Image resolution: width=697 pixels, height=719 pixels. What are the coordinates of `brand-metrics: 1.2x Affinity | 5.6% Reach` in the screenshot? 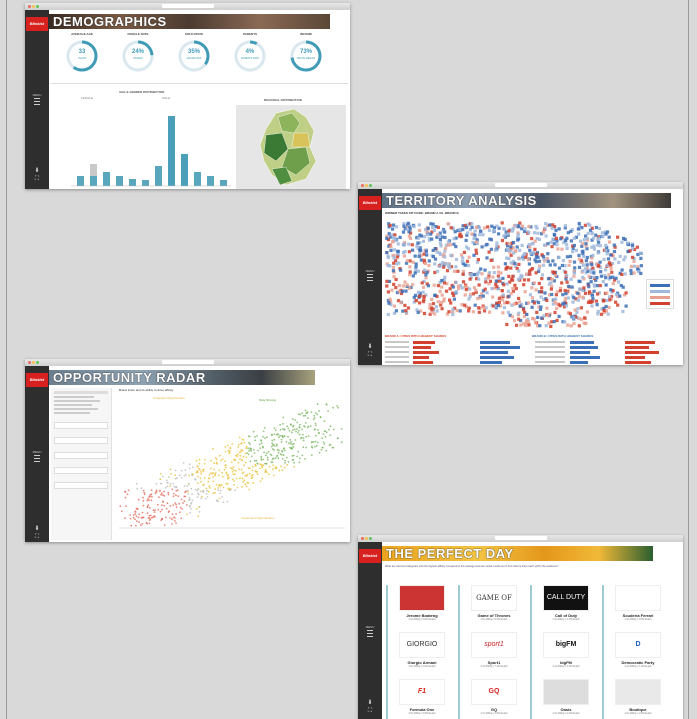 It's located at (422, 619).